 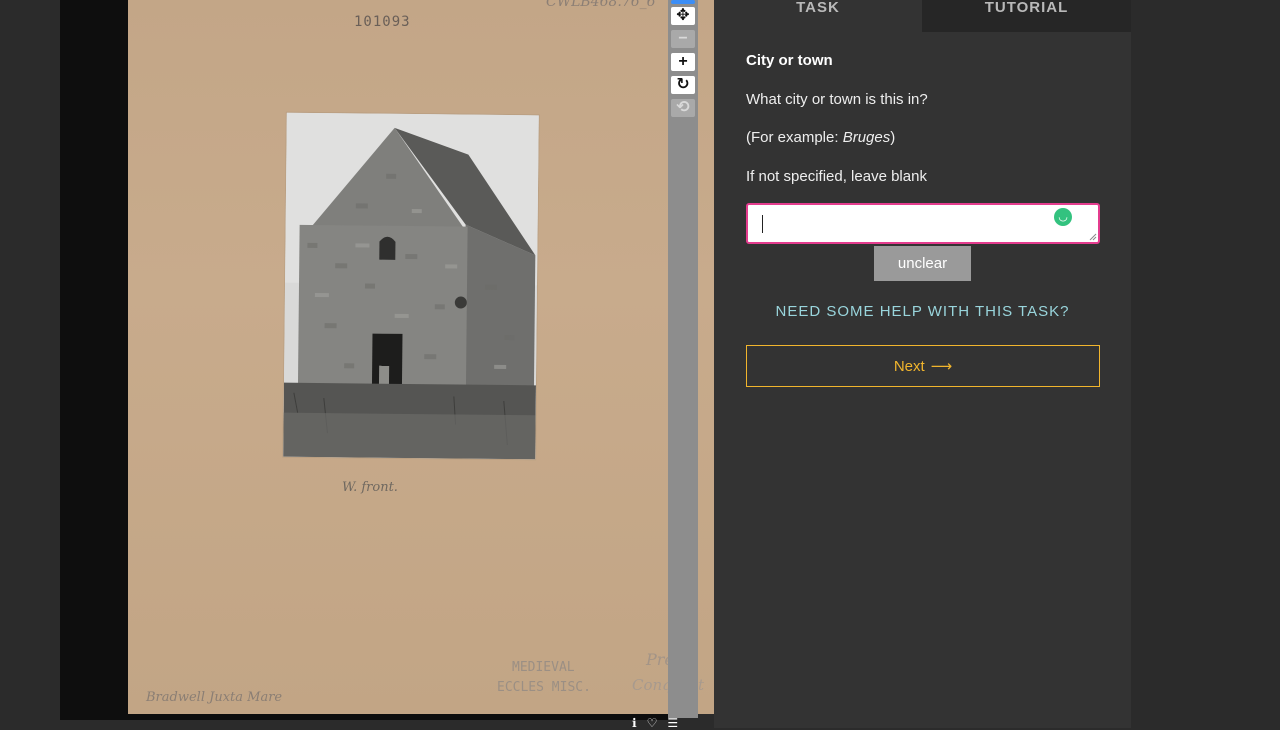 I want to click on city-text-input: ◡, so click(x=923, y=223).